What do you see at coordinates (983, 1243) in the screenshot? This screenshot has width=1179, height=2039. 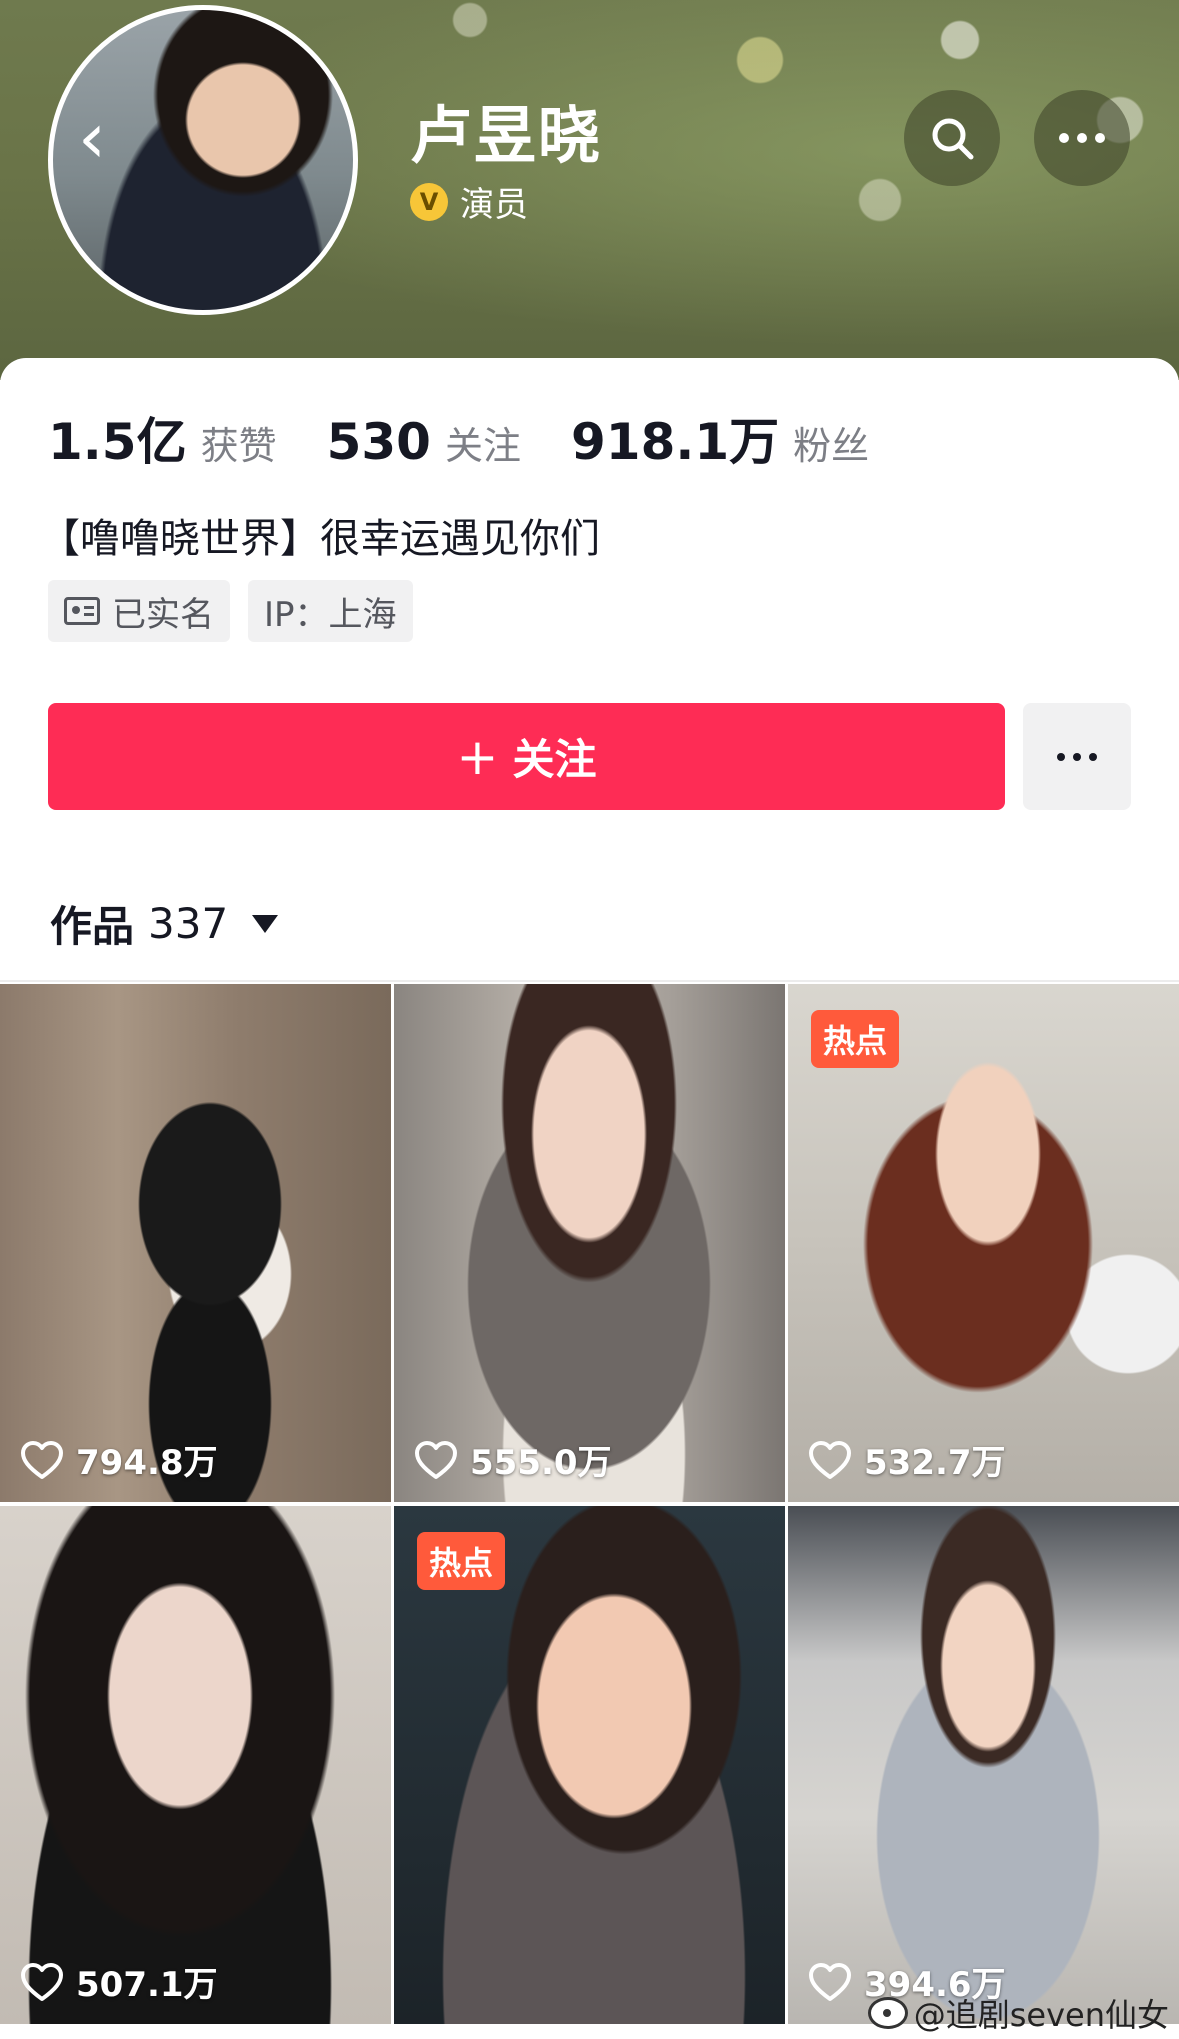 I see `video-thumbnail: 热点 532.7万` at bounding box center [983, 1243].